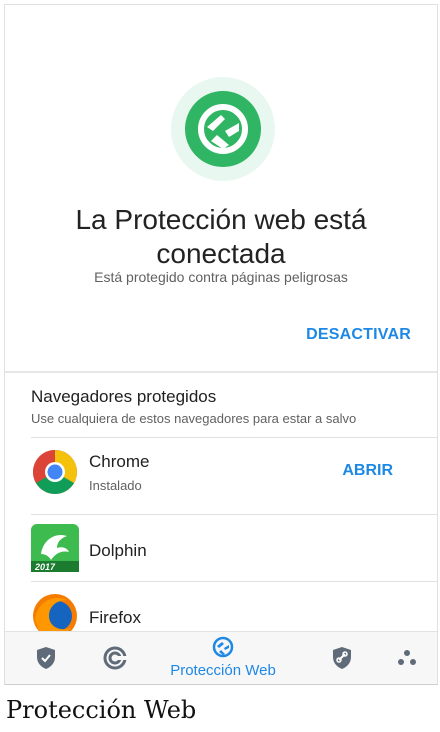 This screenshot has width=440, height=732. Describe the element at coordinates (221, 237) in the screenshot. I see `status-title: La Protección web está conectada` at that location.